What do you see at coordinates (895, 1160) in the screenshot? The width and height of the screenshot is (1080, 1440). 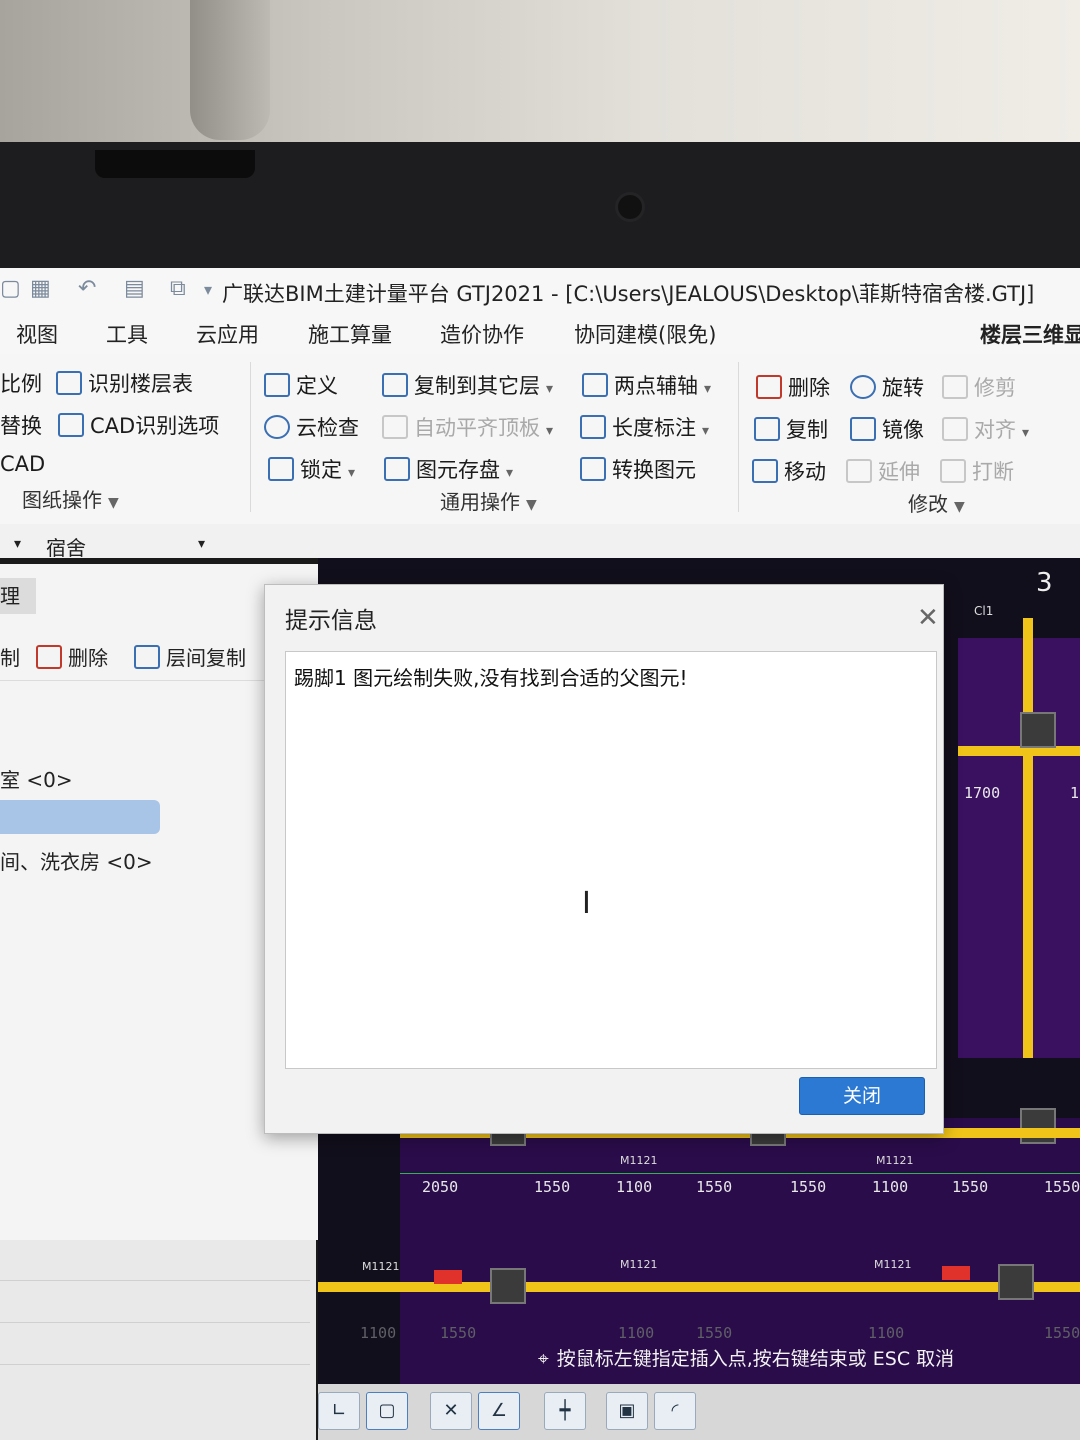 I see `door-mark: M1121` at bounding box center [895, 1160].